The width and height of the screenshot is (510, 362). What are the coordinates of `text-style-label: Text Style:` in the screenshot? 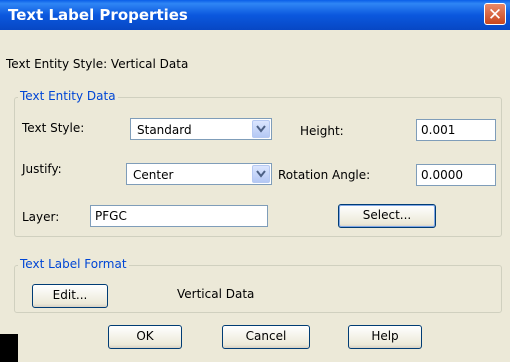 It's located at (53, 128).